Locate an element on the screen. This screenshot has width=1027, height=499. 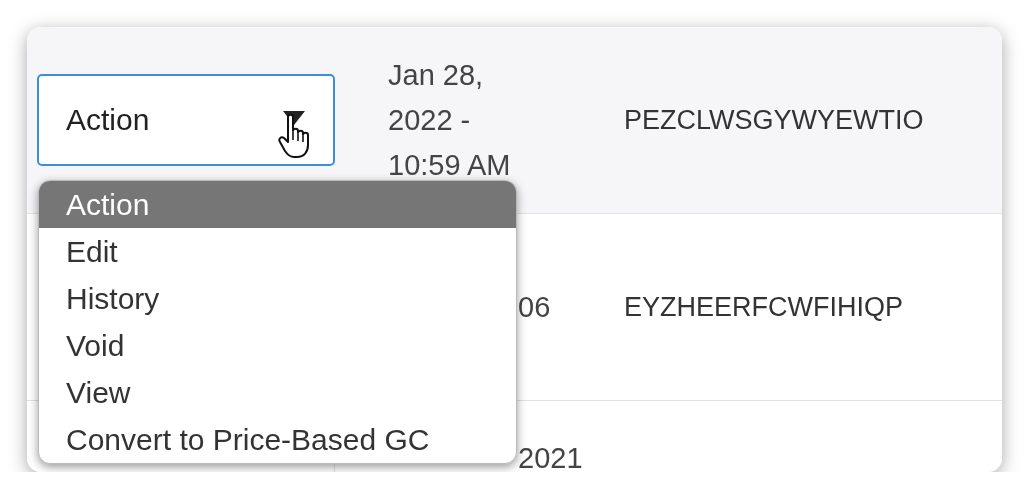
action-select: Action is located at coordinates (186, 120).